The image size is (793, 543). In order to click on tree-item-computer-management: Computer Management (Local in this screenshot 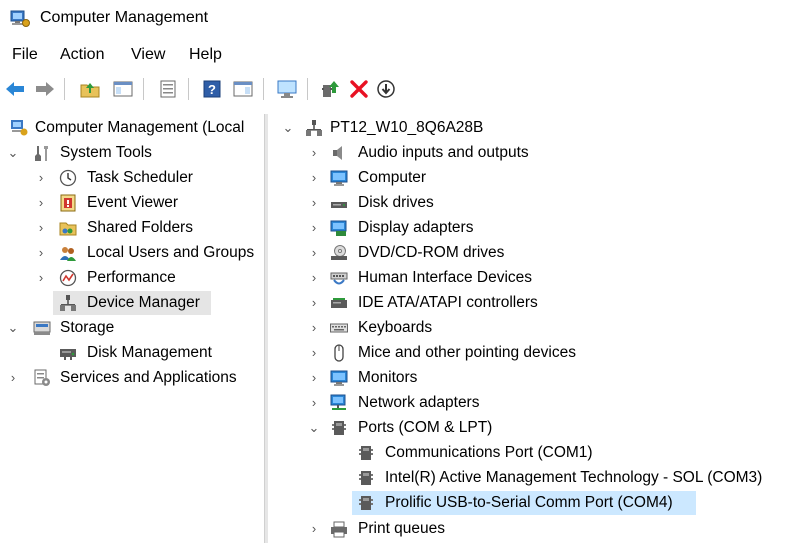, I will do `click(131, 128)`.